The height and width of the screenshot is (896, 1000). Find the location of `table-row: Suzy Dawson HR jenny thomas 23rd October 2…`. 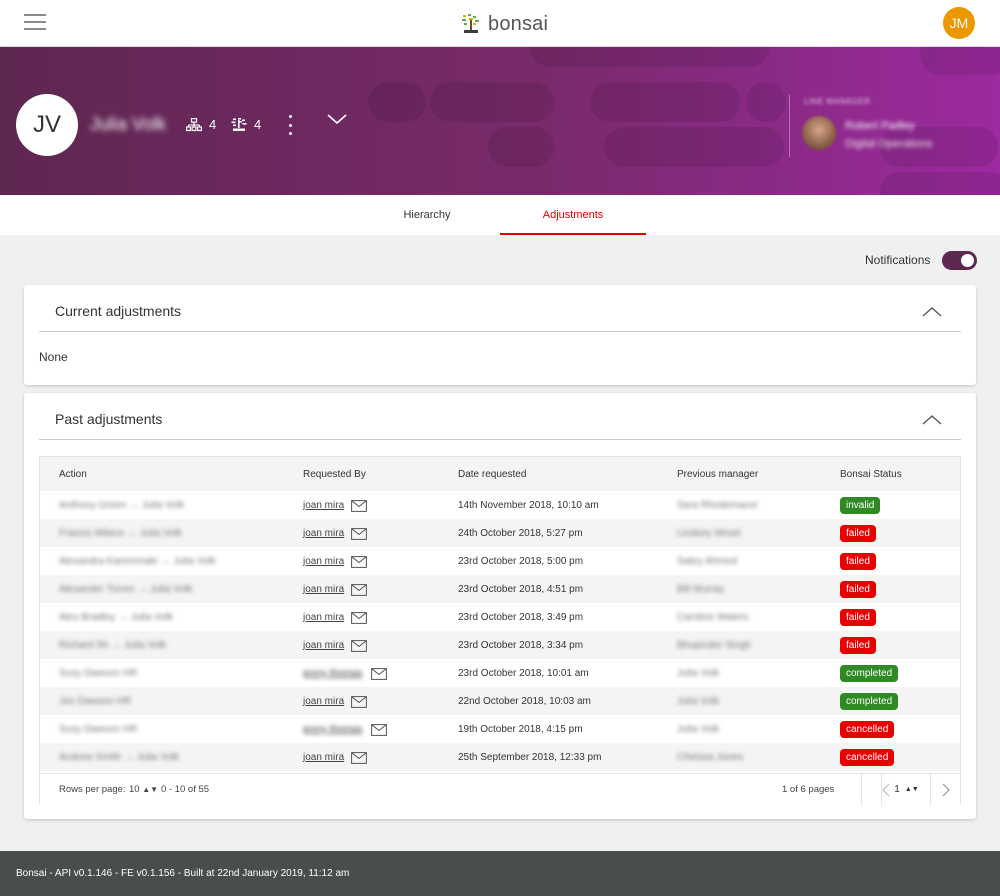

table-row: Suzy Dawson HR jenny thomas 23rd October 2… is located at coordinates (500, 673).